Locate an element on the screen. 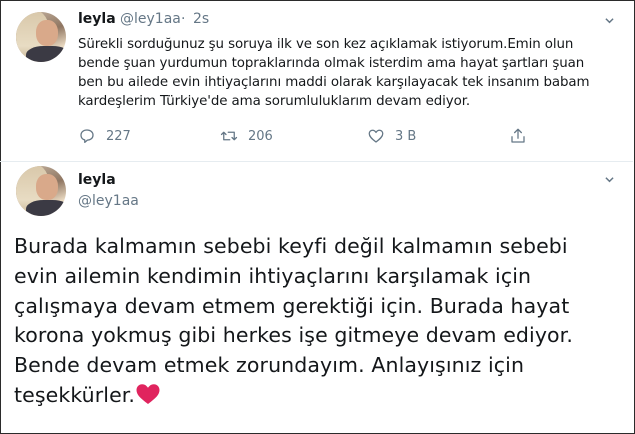  red-heart-emoji is located at coordinates (148, 394).